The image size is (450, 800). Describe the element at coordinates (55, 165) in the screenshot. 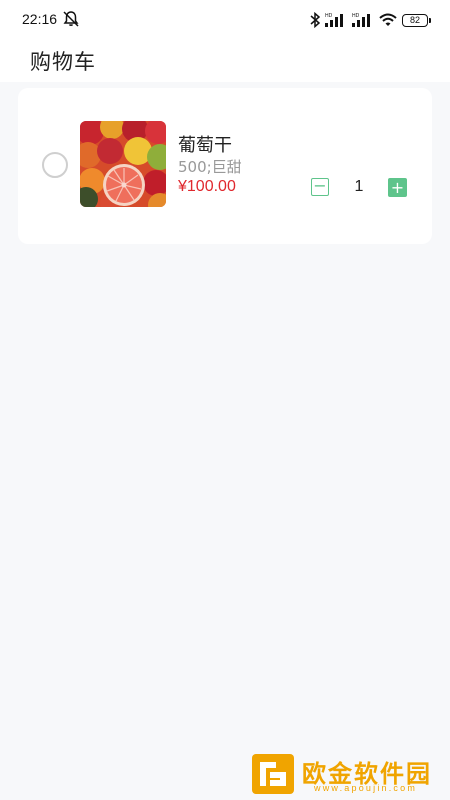

I see `select-checkbox` at that location.